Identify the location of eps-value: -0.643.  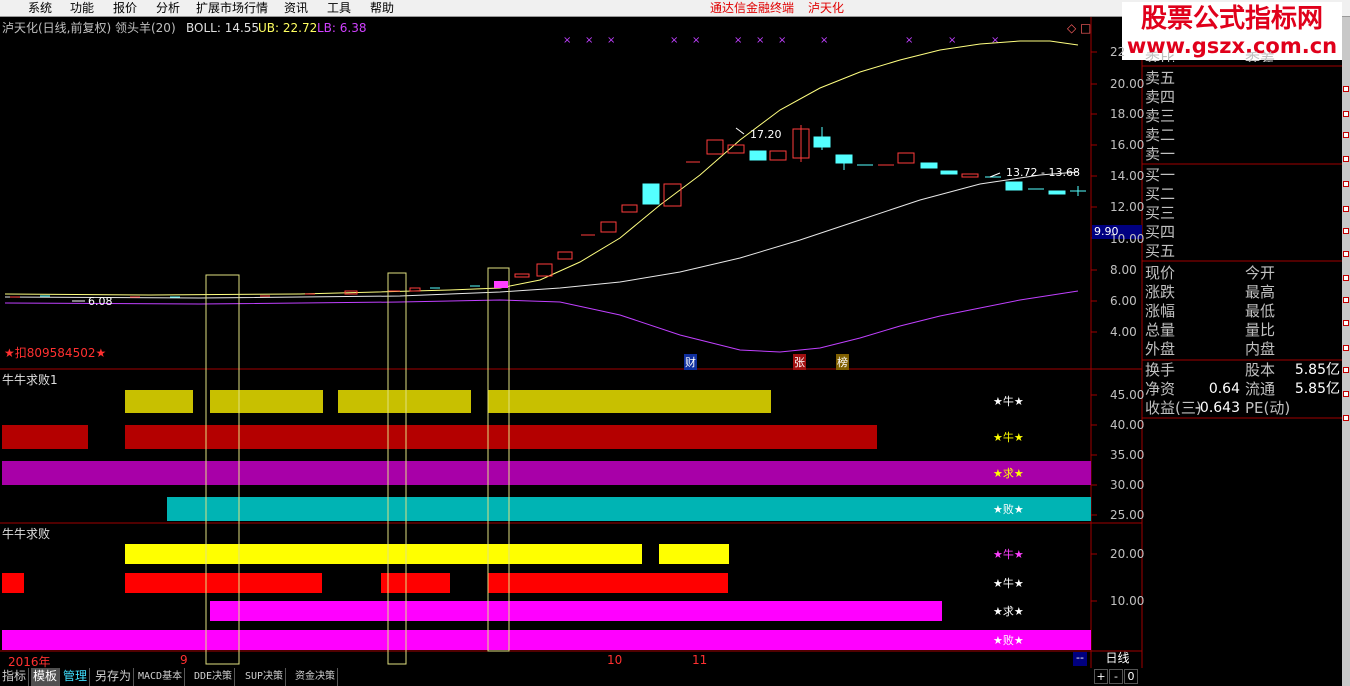
(1217, 408).